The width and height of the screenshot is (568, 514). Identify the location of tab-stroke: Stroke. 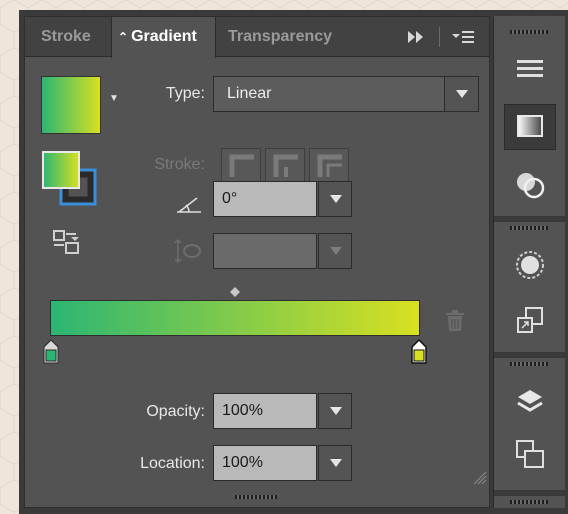
(66, 37).